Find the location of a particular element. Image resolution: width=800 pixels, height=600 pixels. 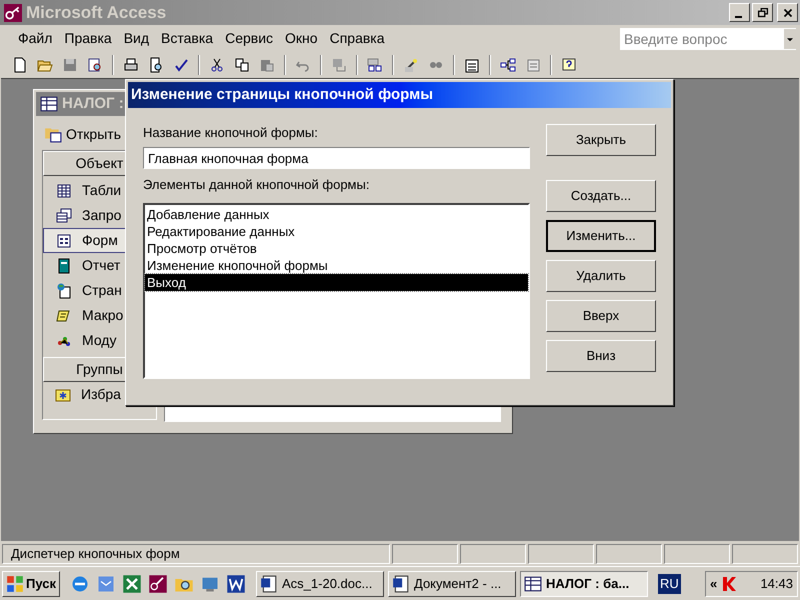

save-icon is located at coordinates (70, 65).